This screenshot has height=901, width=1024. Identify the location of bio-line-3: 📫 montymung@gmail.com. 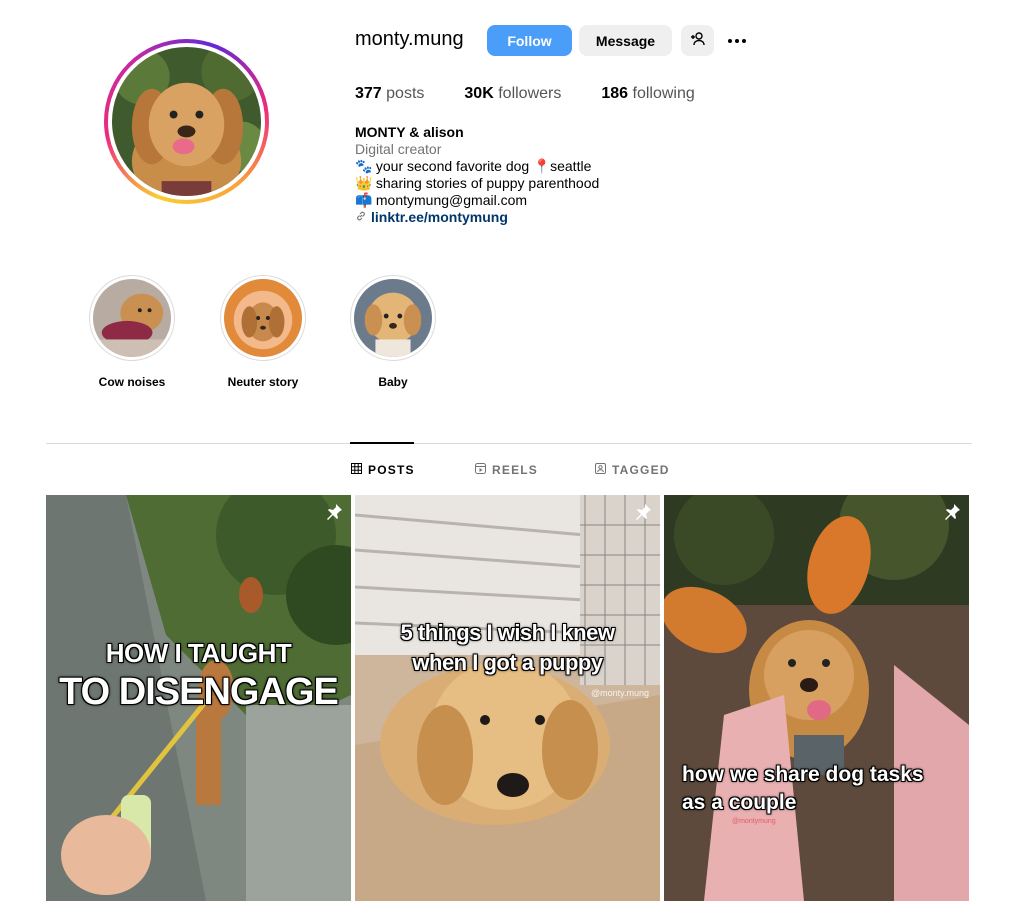
(441, 200).